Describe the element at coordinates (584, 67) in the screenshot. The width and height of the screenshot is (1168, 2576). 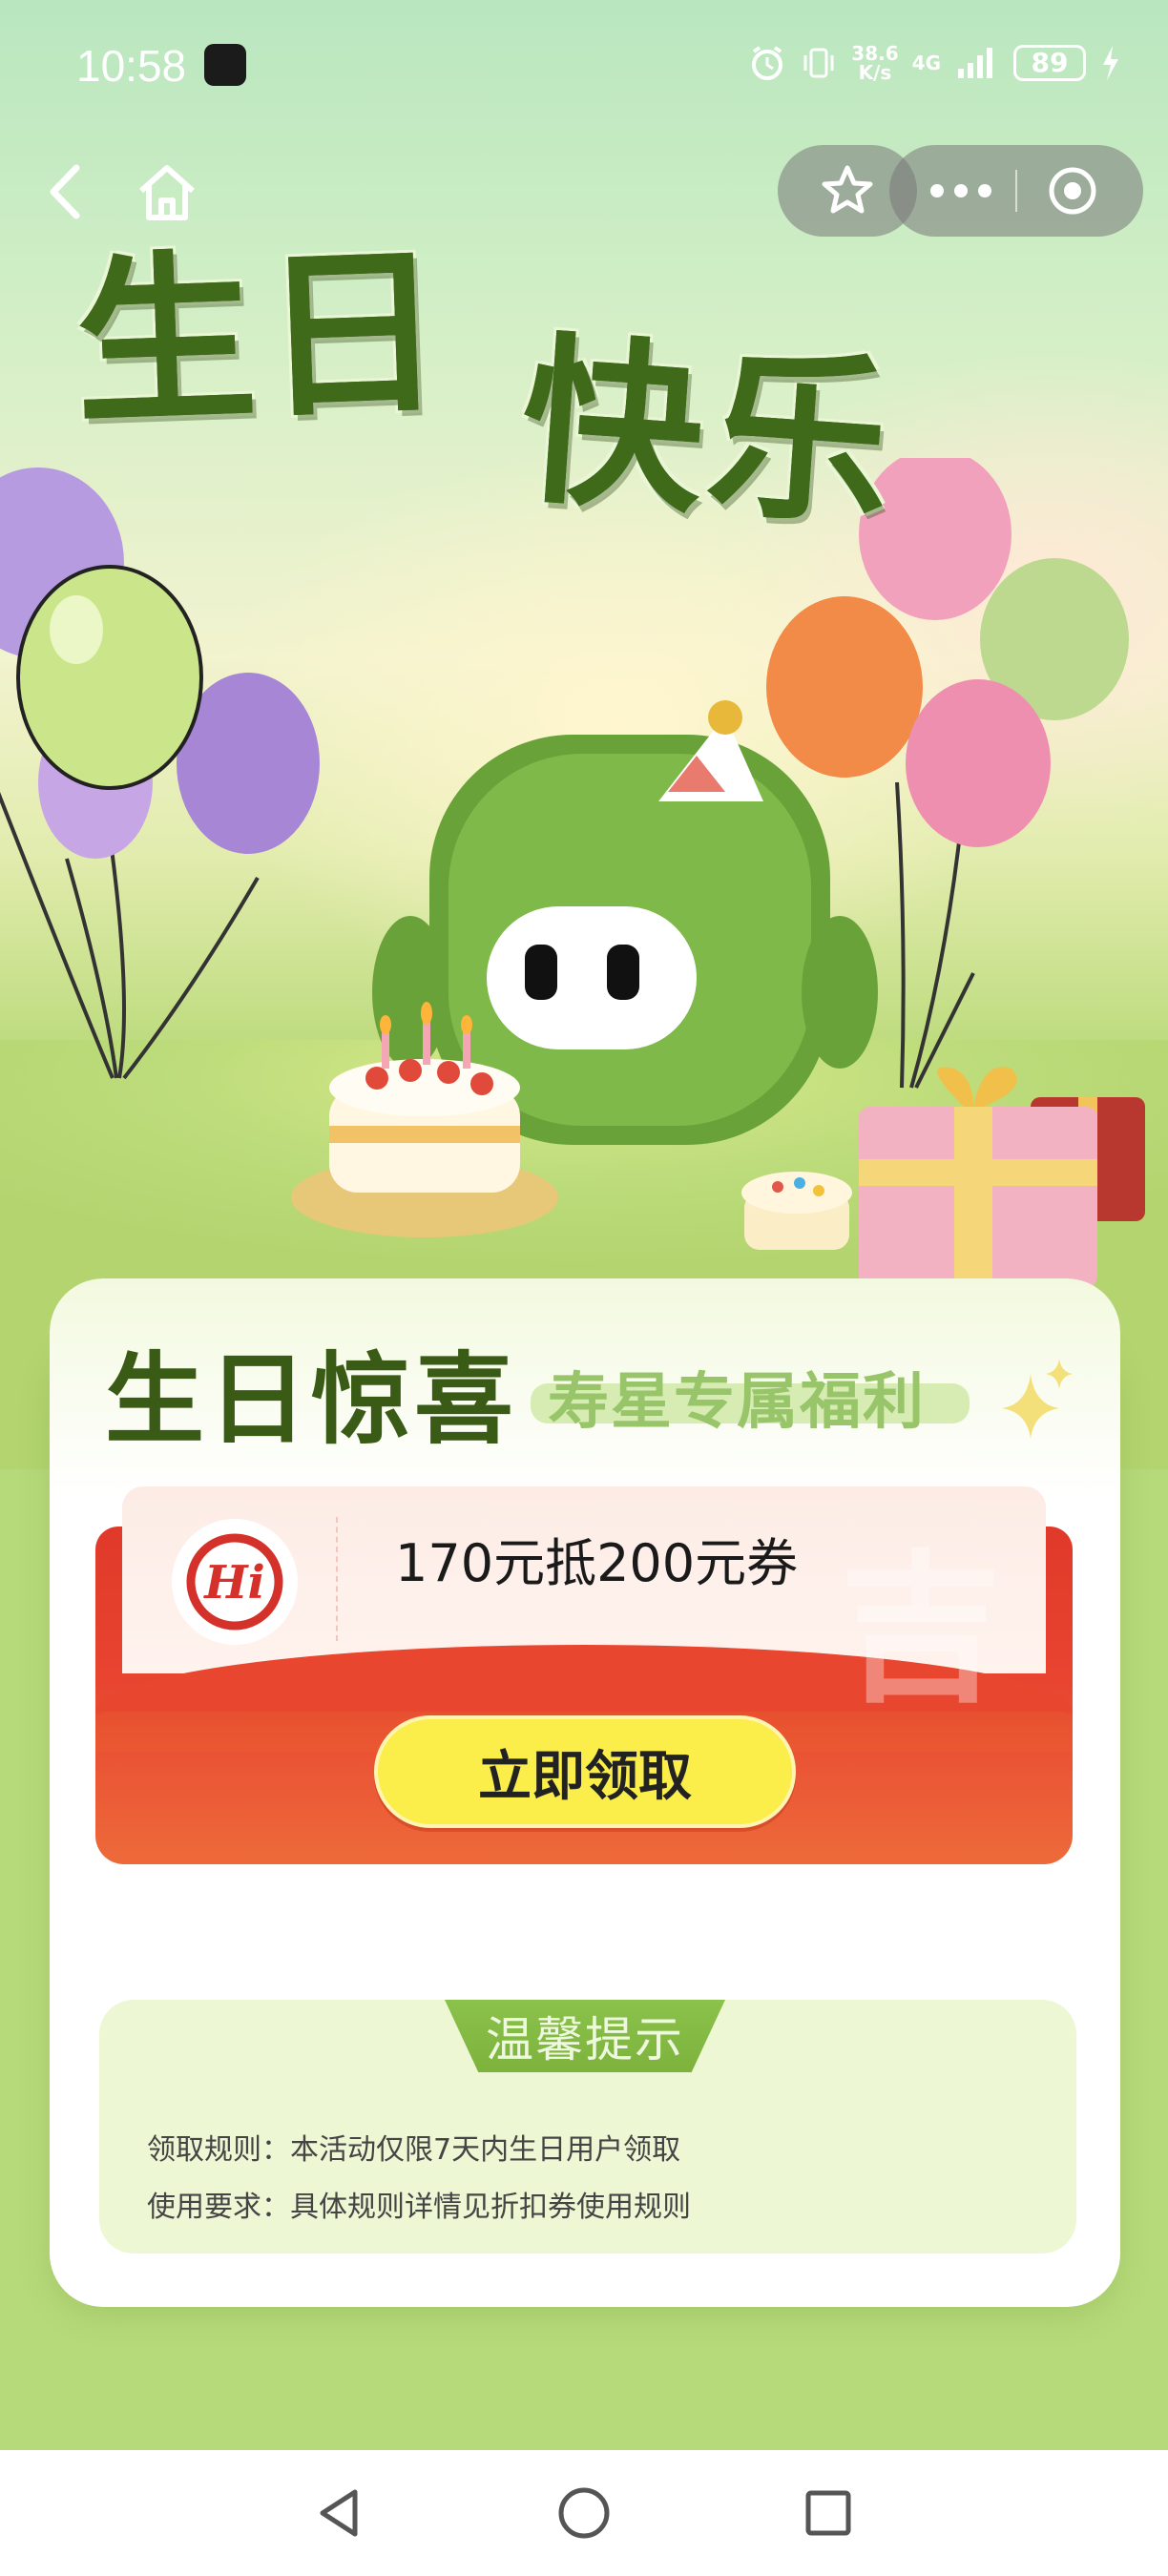
I see `status-bar: 10:58 38.6 K/s 4G 89` at that location.